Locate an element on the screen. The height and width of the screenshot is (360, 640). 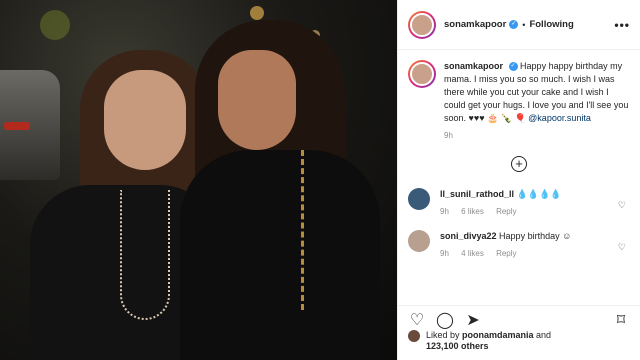
likes-and: and is located at coordinates (542, 335).